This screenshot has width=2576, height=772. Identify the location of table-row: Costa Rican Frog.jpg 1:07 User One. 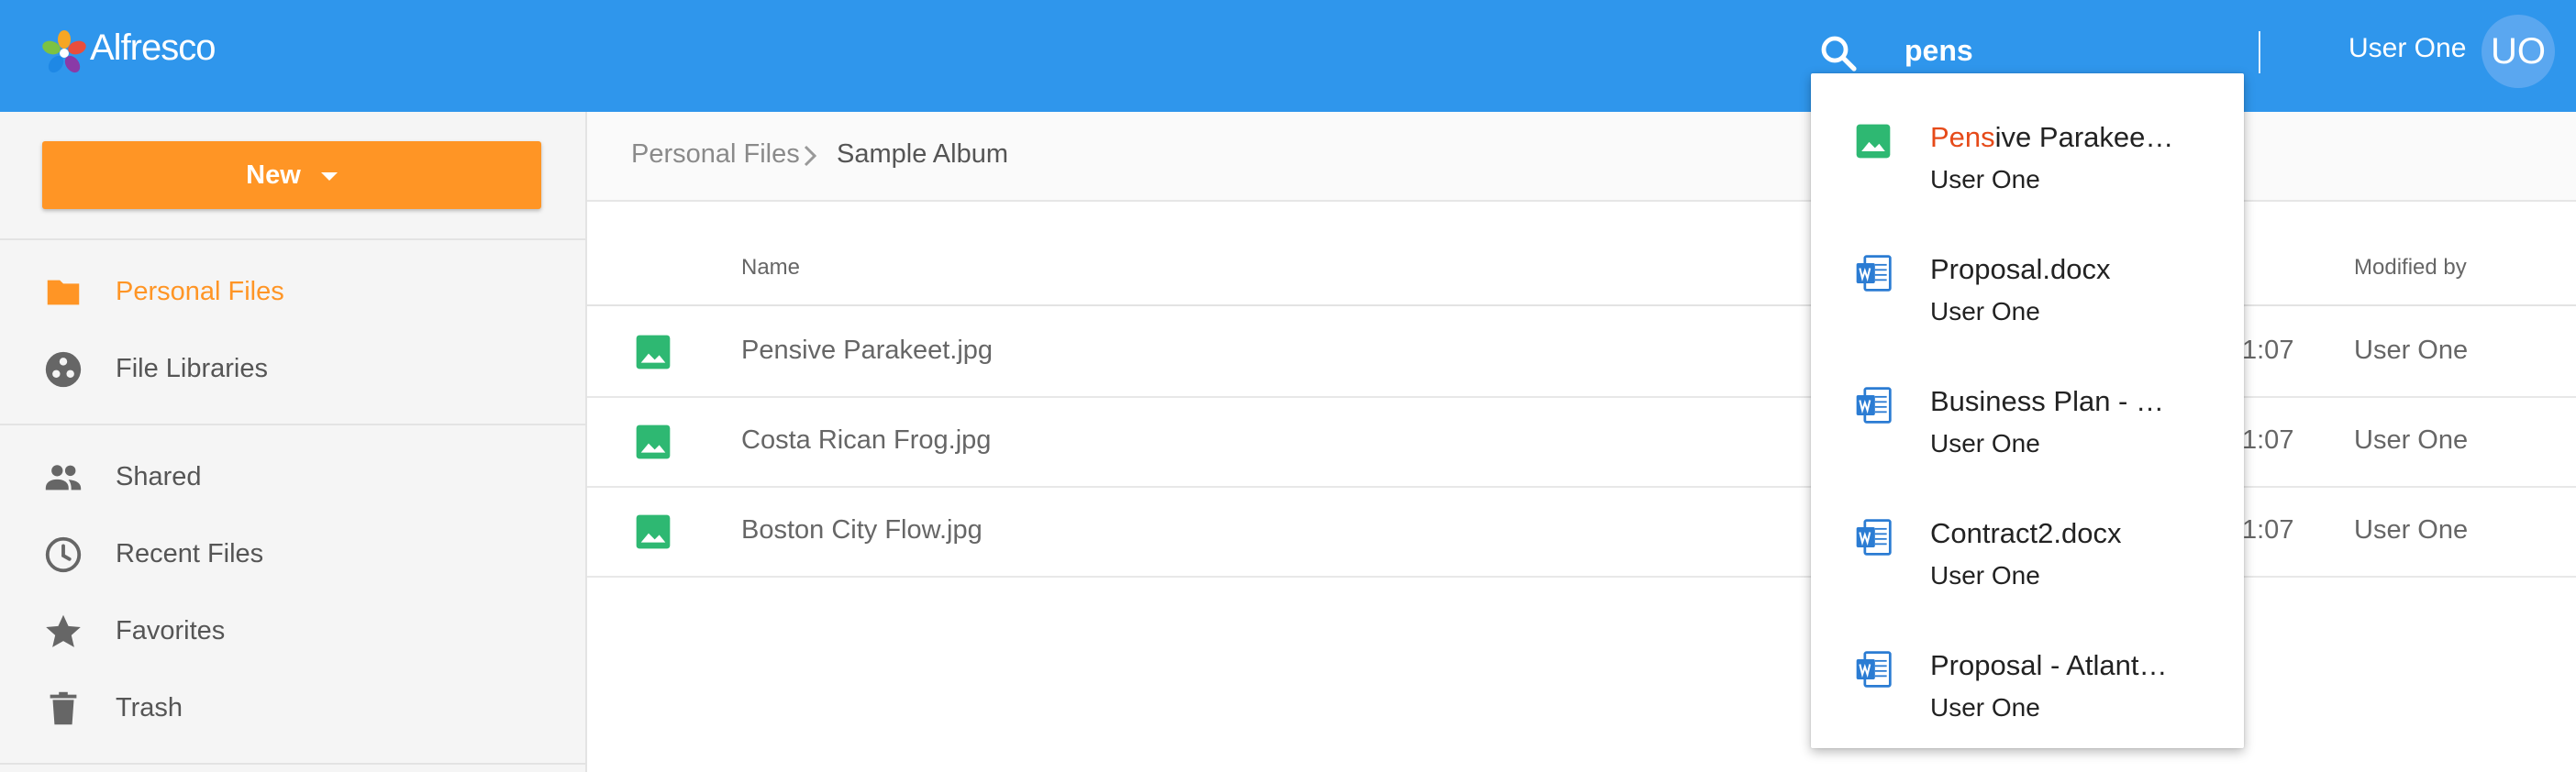
(1581, 442).